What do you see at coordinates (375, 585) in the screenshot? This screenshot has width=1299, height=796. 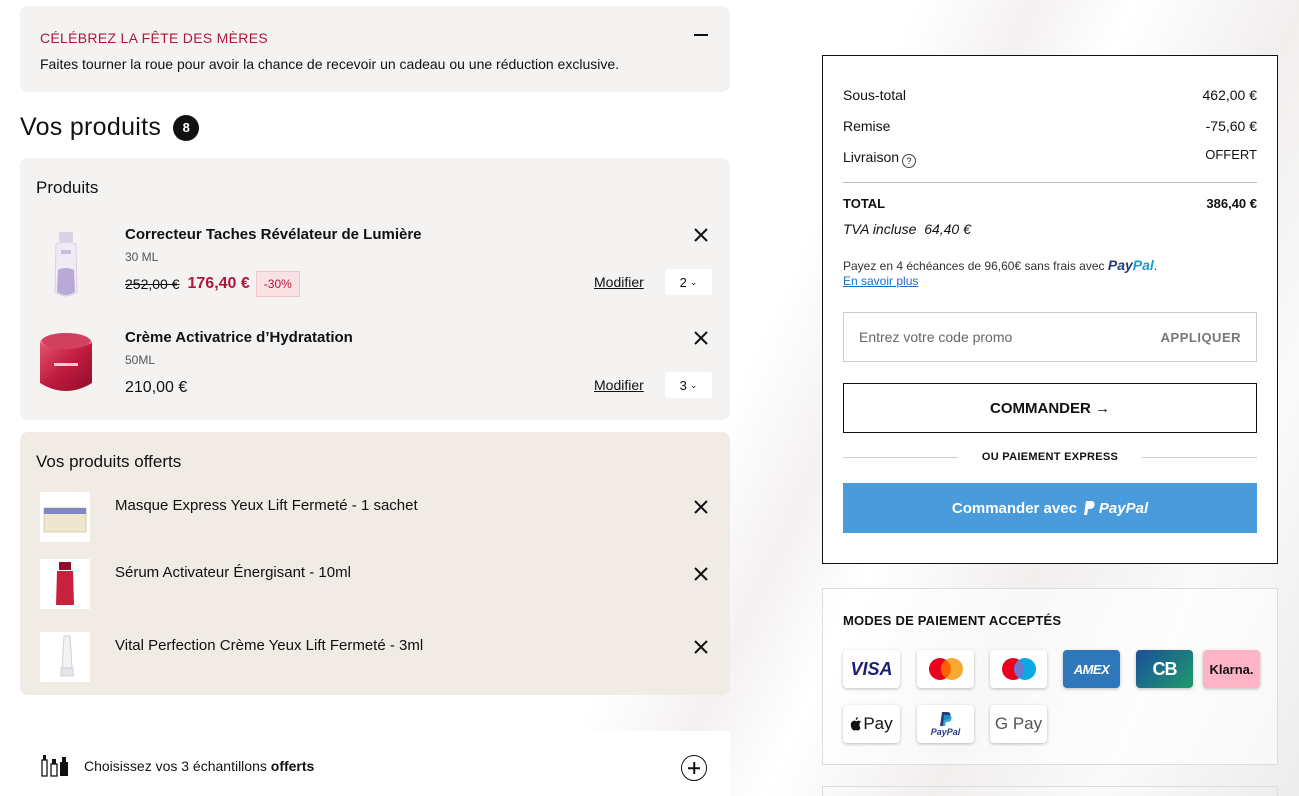 I see `gift-item: Sérum Activateur Énergisant - 10ml` at bounding box center [375, 585].